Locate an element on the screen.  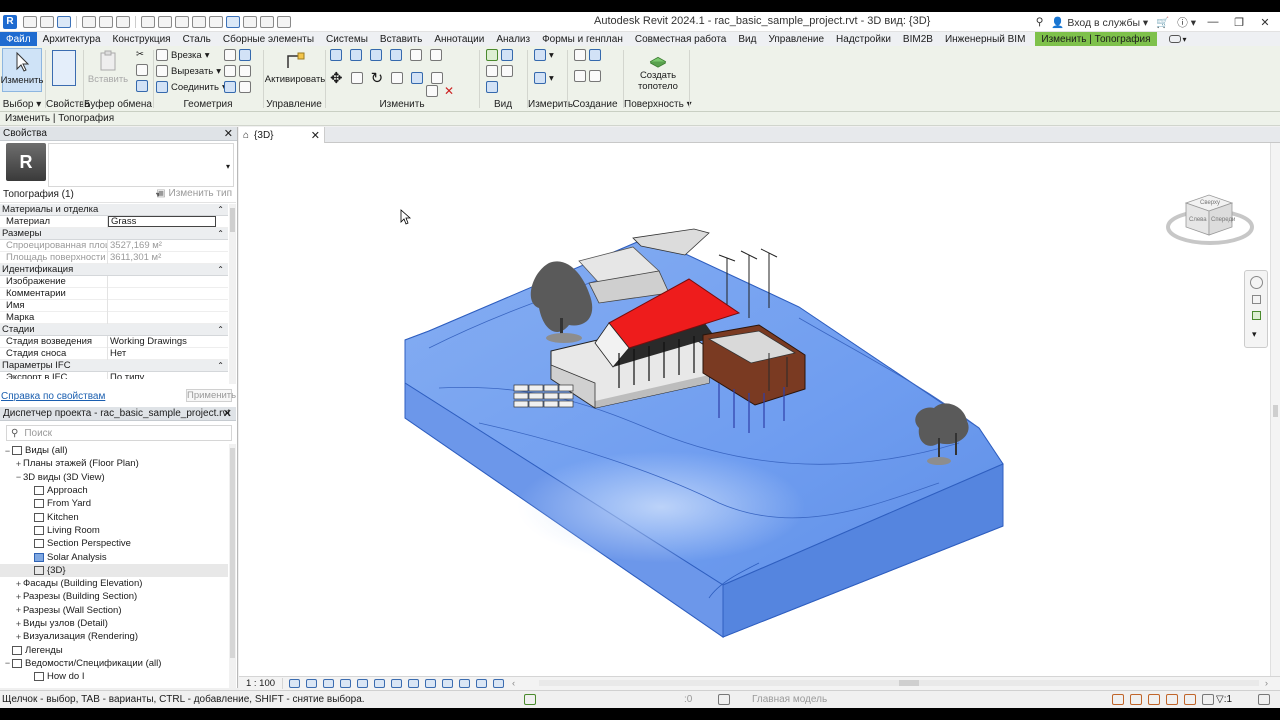
scroll-right-icon: › is located at coordinates (1266, 683).